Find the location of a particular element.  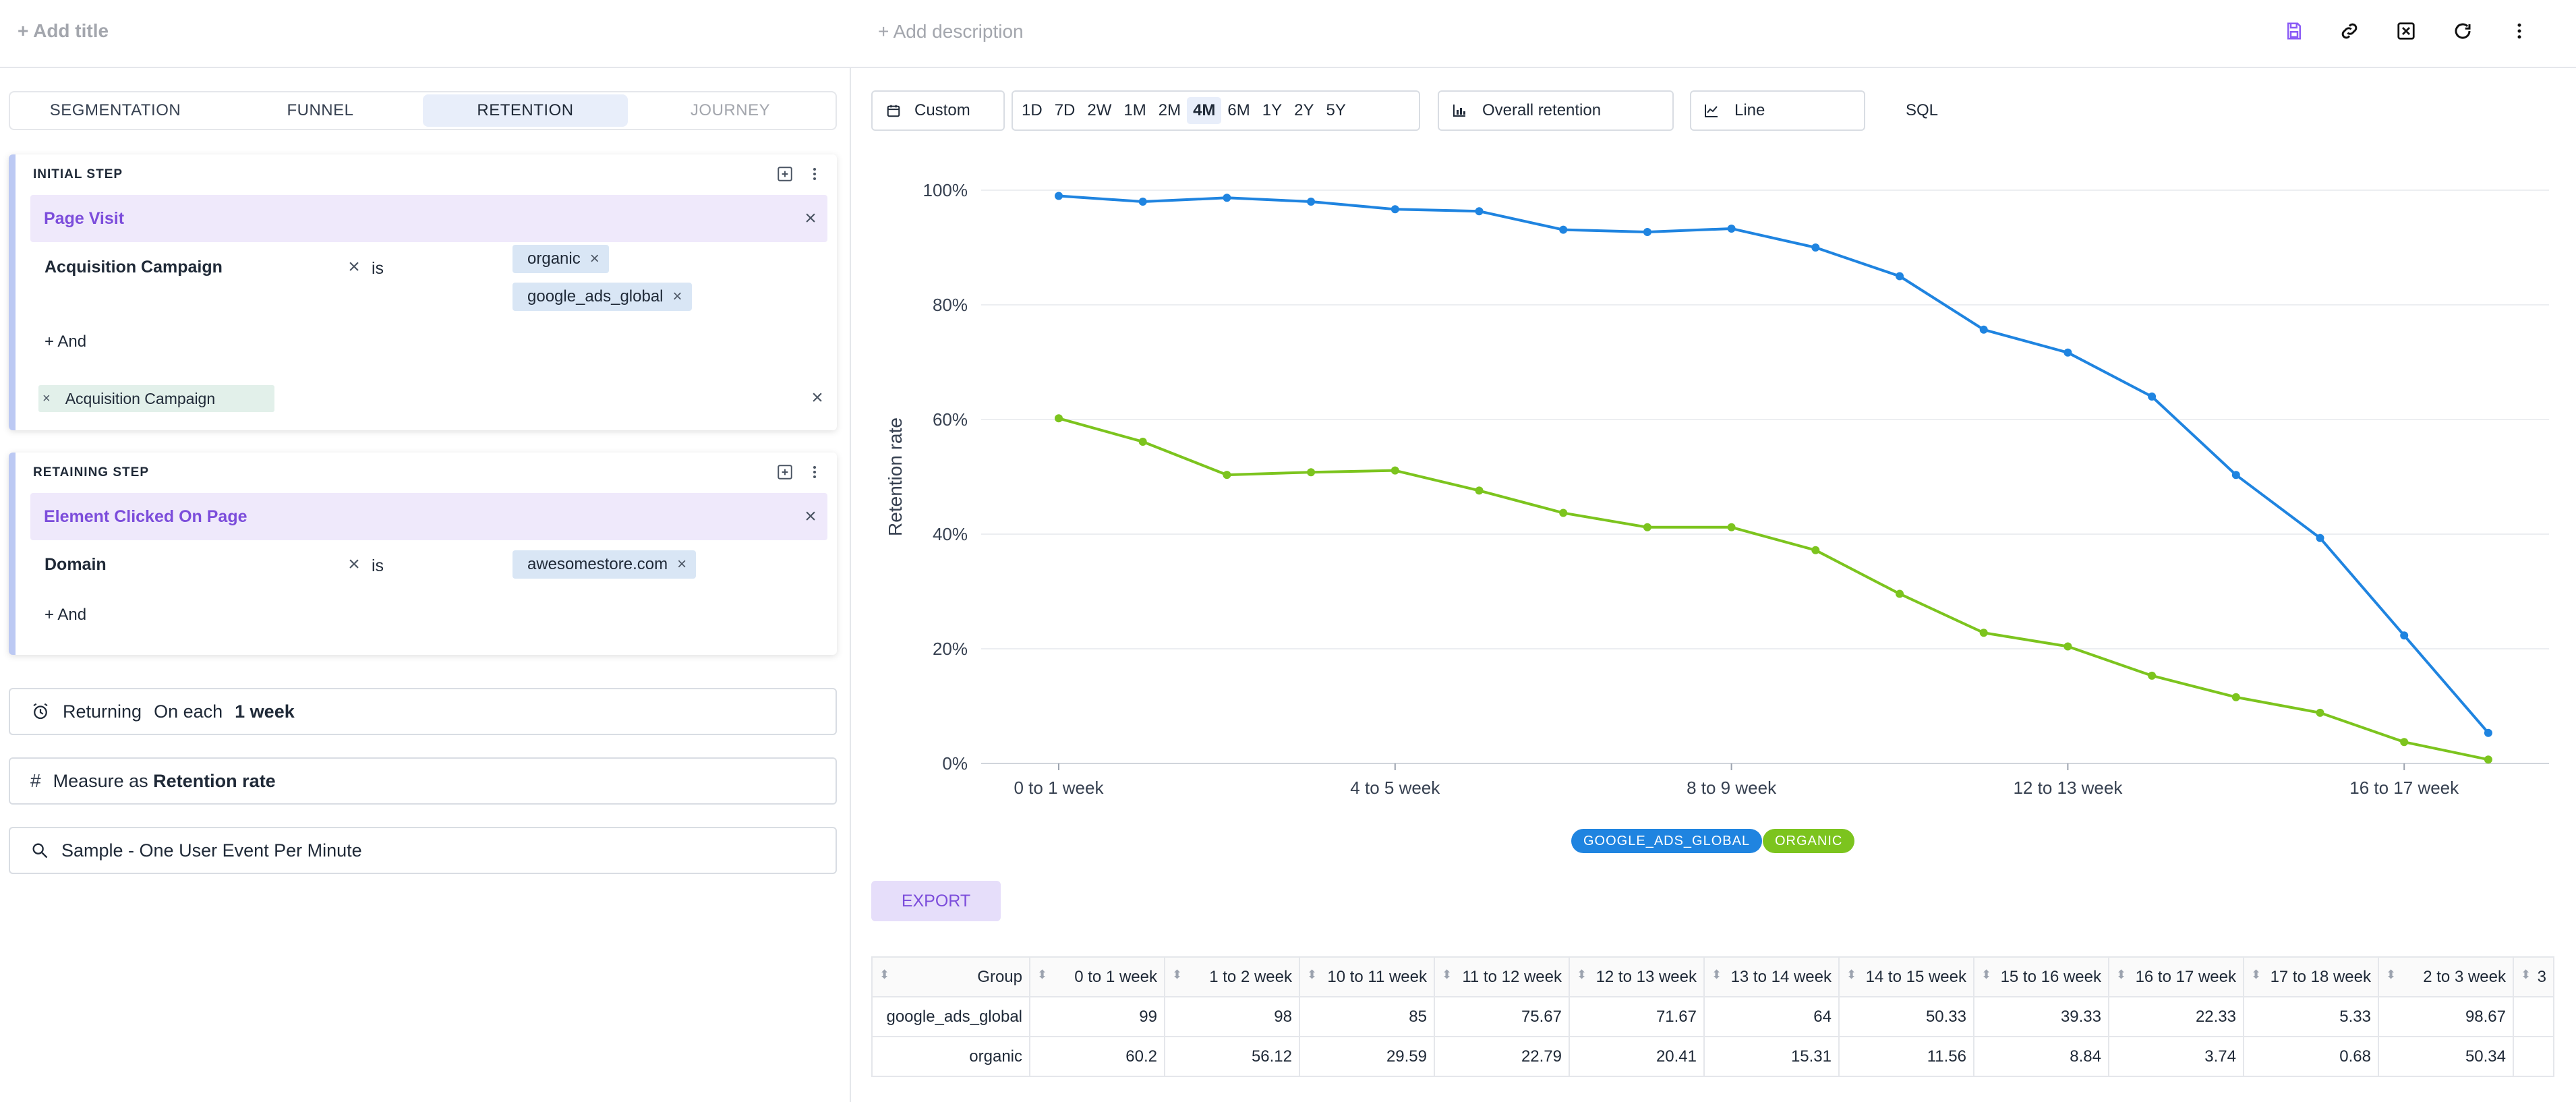

column-header: ⬍ 17 to 18 week is located at coordinates (2311, 976).